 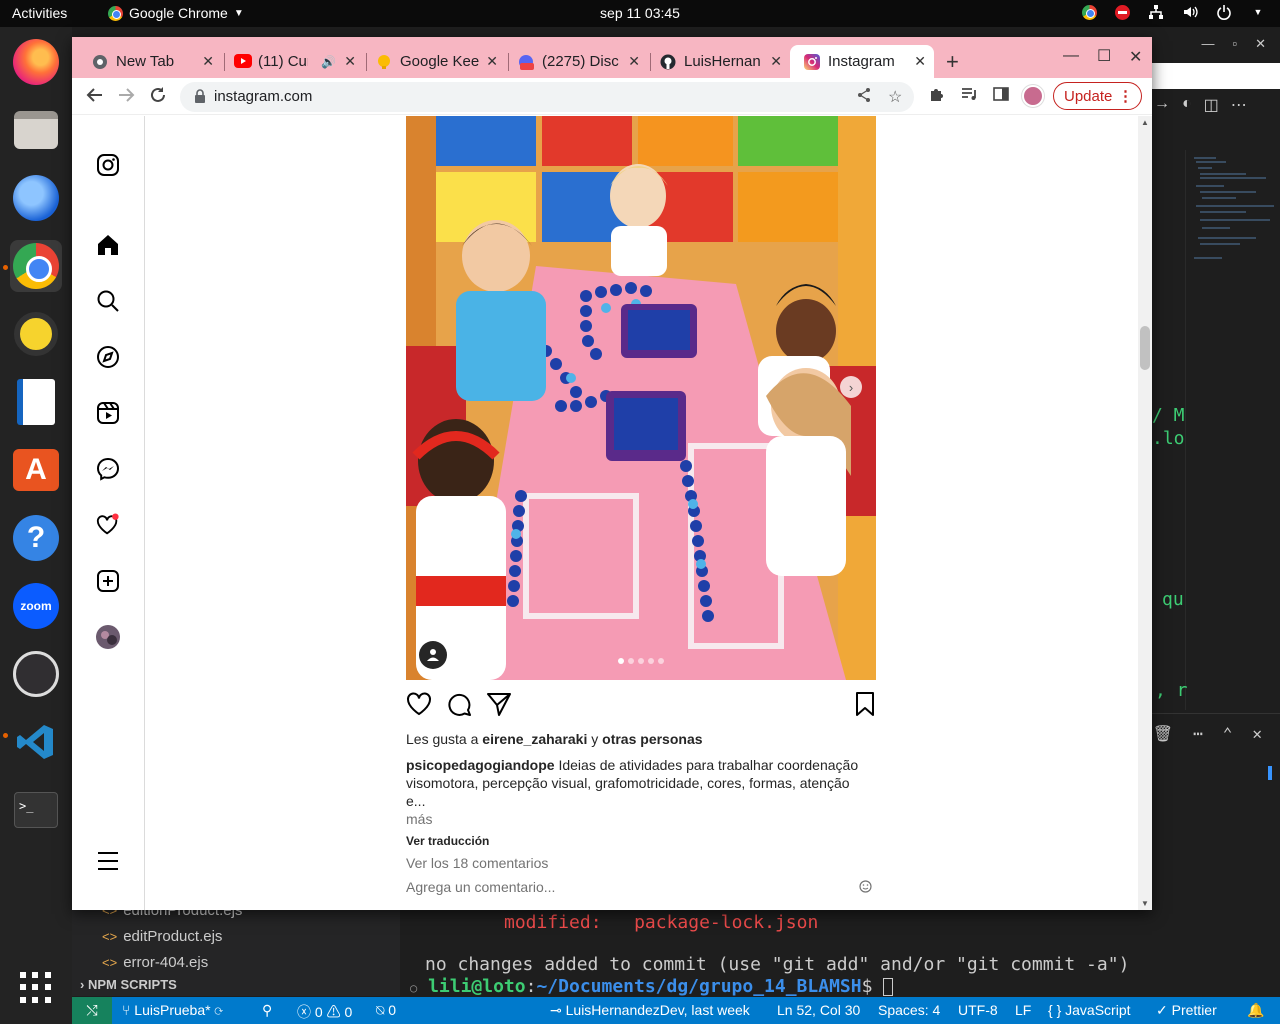 I want to click on maximize-icon: ☐, so click(x=1104, y=56).